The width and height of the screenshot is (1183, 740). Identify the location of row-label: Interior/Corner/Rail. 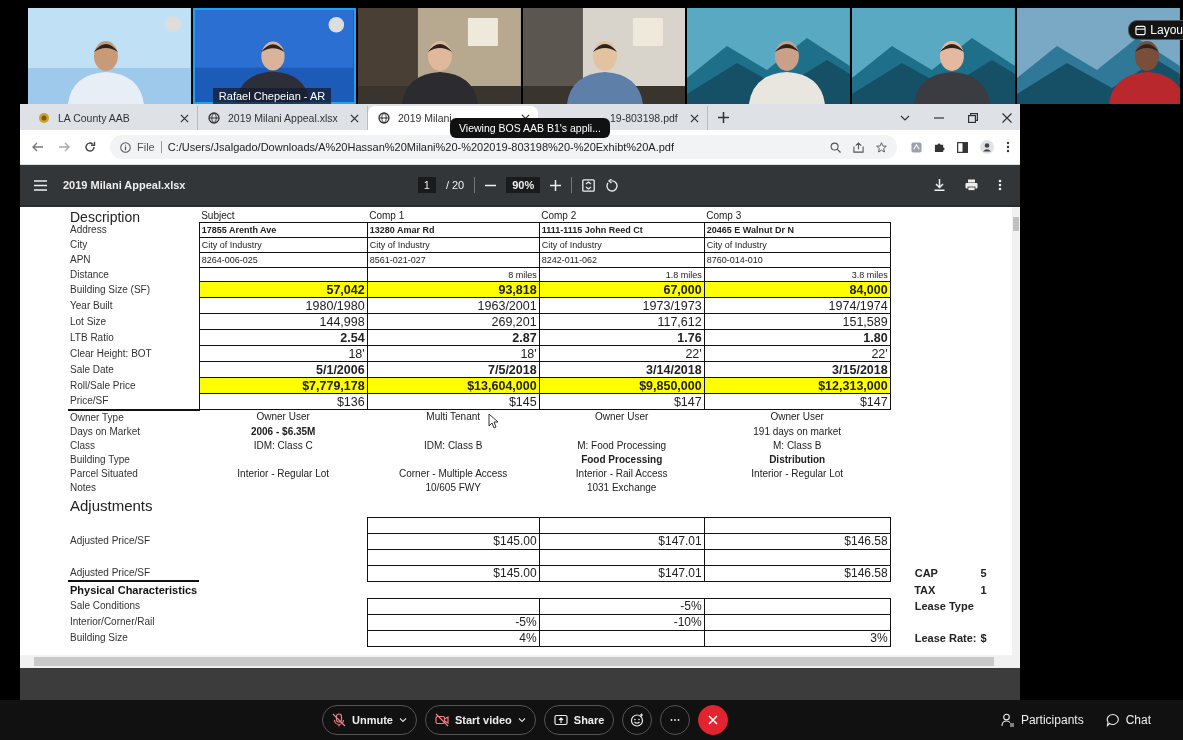
(112, 621).